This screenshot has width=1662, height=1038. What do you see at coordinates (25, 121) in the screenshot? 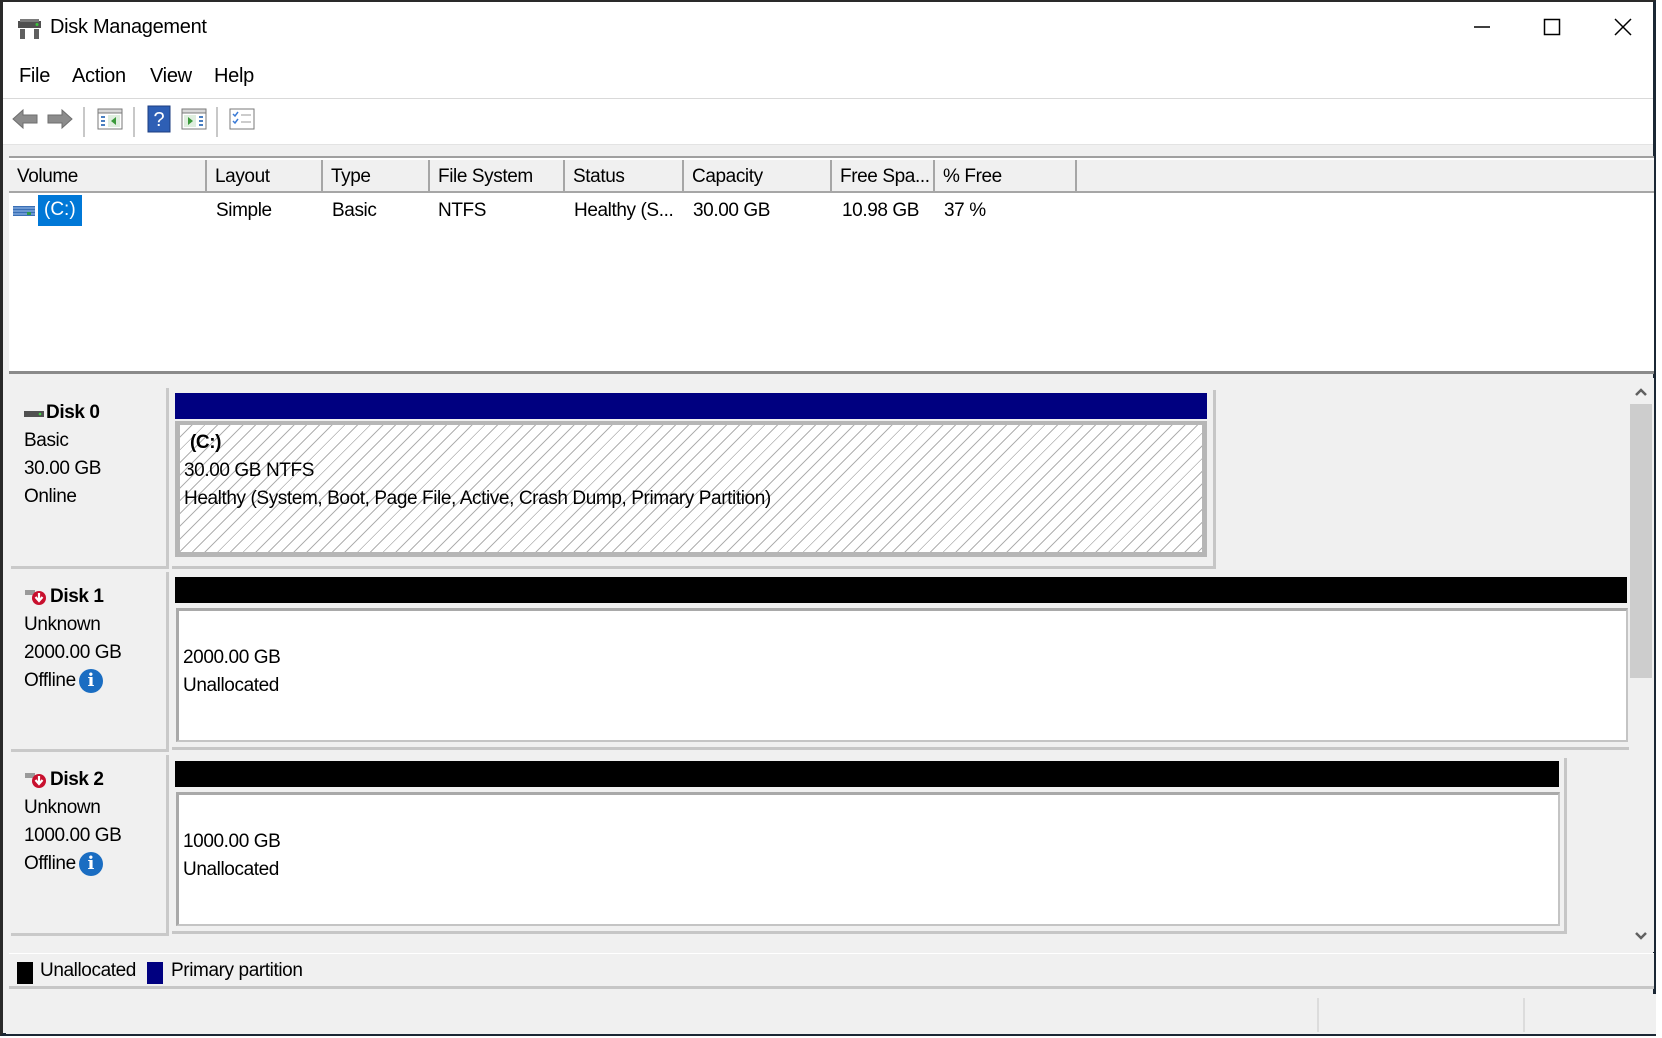
I see `back-button` at bounding box center [25, 121].